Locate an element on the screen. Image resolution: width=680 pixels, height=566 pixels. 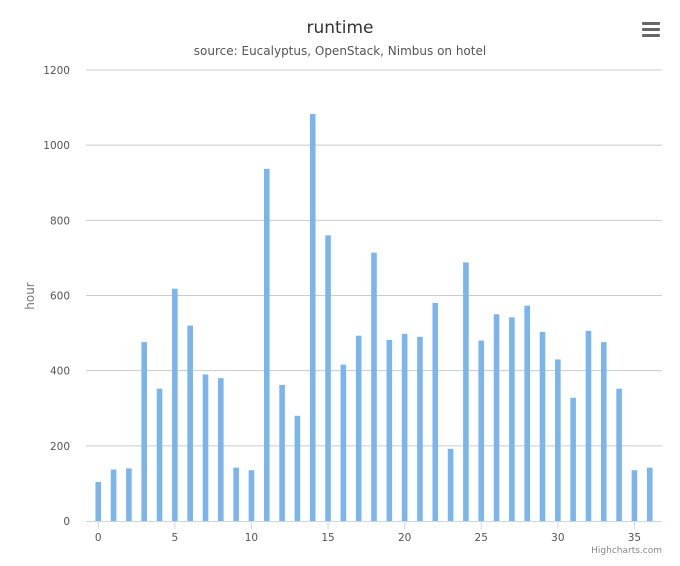
x-tick-label: 35 is located at coordinates (634, 538).